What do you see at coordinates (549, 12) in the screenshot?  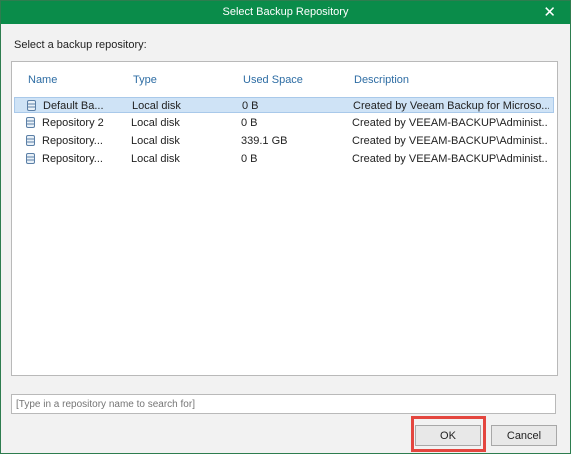 I see `close-icon: ✕` at bounding box center [549, 12].